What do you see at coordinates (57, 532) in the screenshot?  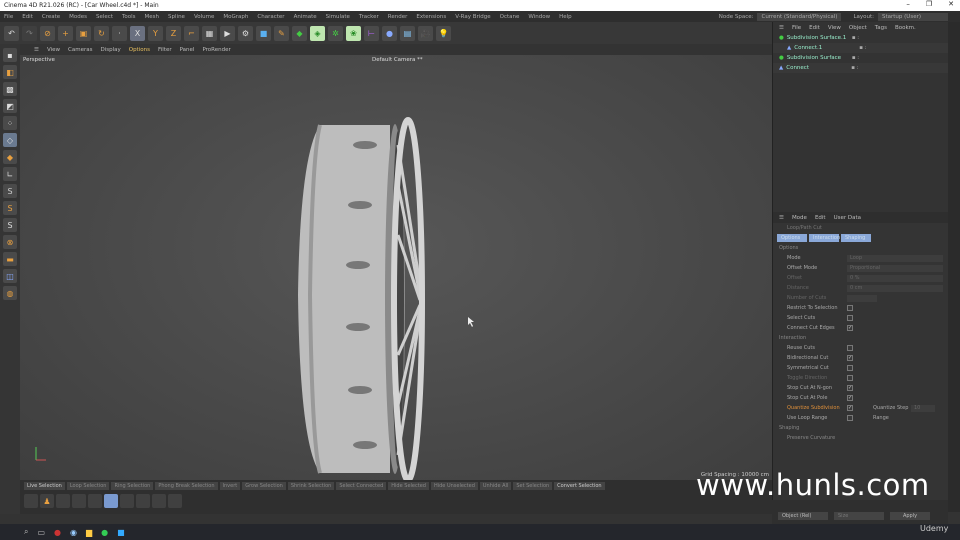 I see `app-icon: ●` at bounding box center [57, 532].